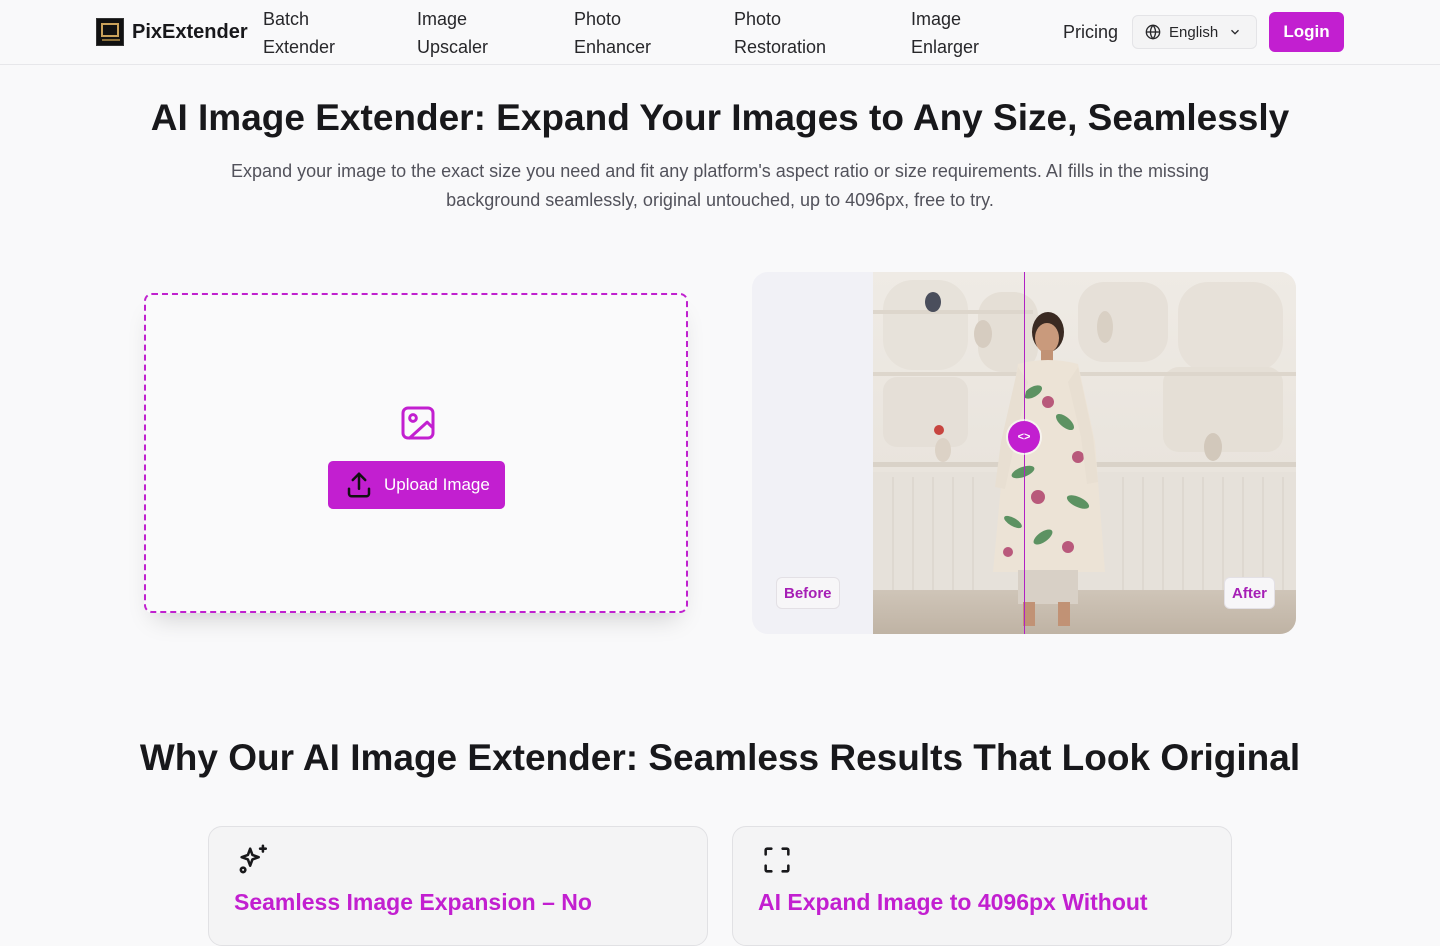 The height and width of the screenshot is (946, 1440). Describe the element at coordinates (780, 33) in the screenshot. I see `nav-photo-restoration: Photo Restoration` at that location.